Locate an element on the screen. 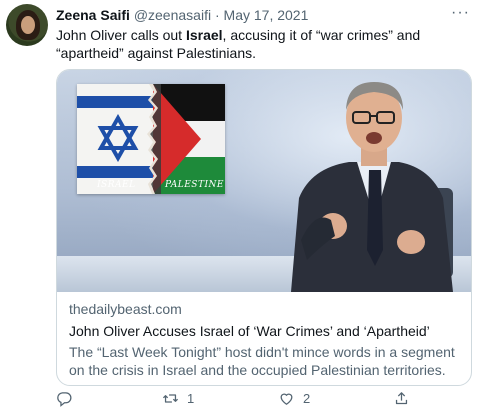  tweet-header: Zeena Saifi @zeenasaifi · May 17, 2021 is located at coordinates (264, 15).